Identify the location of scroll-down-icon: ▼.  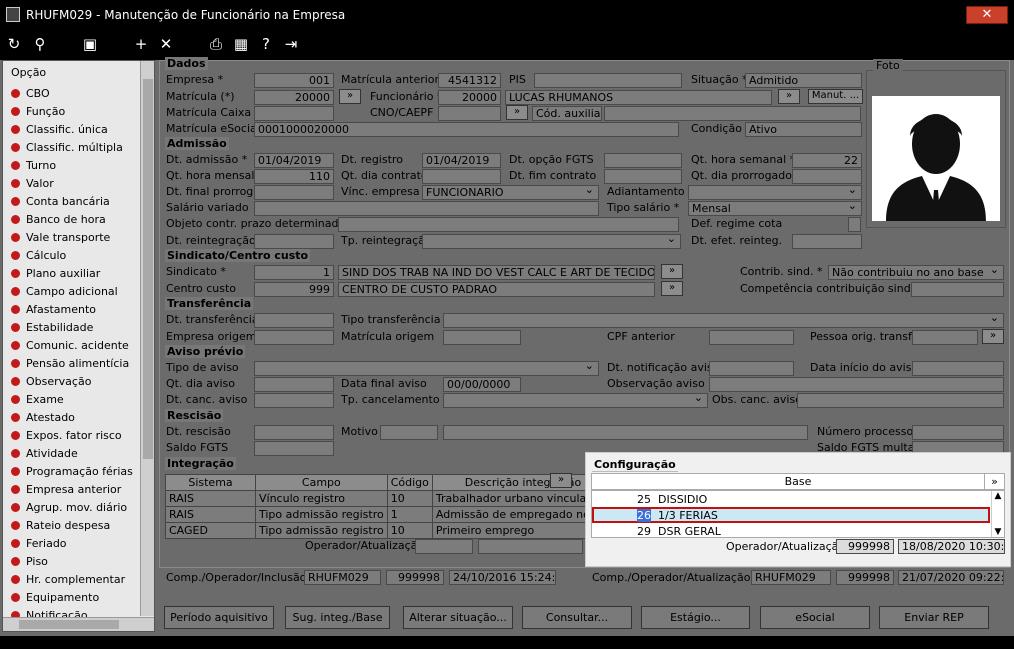
(998, 532).